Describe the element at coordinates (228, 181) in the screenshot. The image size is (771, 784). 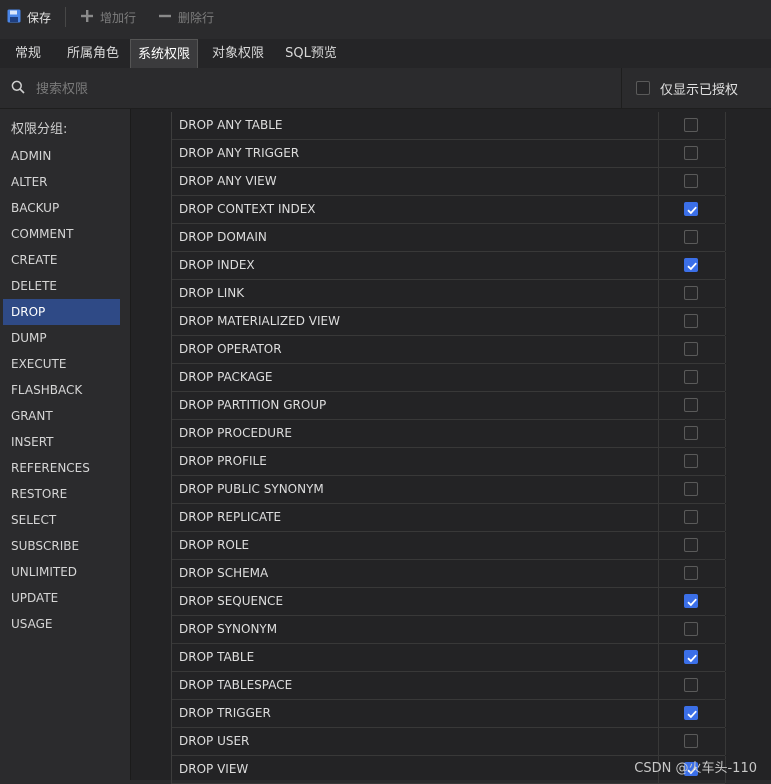
I see `privilege-name: DROP ANY VIEW` at that location.